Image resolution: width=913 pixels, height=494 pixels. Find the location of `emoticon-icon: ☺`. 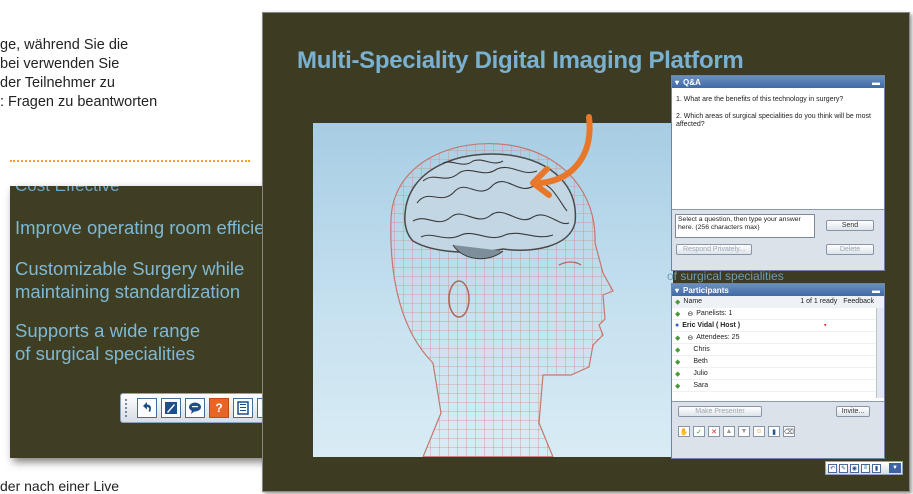

emoticon-icon: ☺ is located at coordinates (759, 431).